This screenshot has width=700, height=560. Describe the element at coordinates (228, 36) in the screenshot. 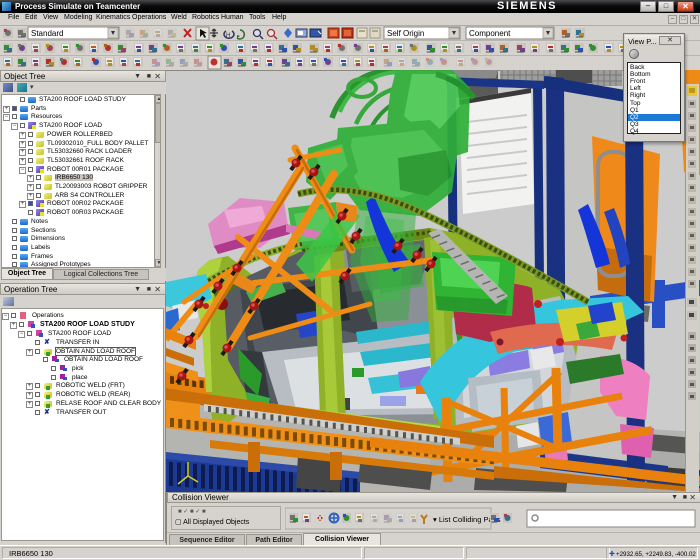

I see `svg-text: H` at that location.